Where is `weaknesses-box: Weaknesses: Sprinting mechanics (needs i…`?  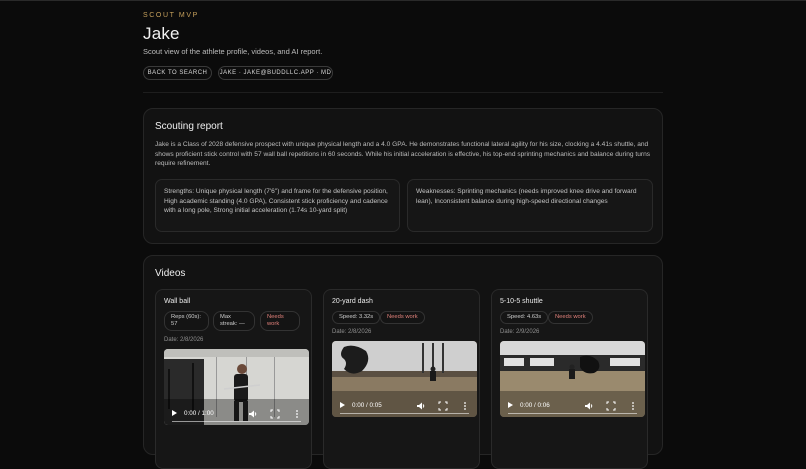 weaknesses-box: Weaknesses: Sprinting mechanics (needs i… is located at coordinates (530, 205).